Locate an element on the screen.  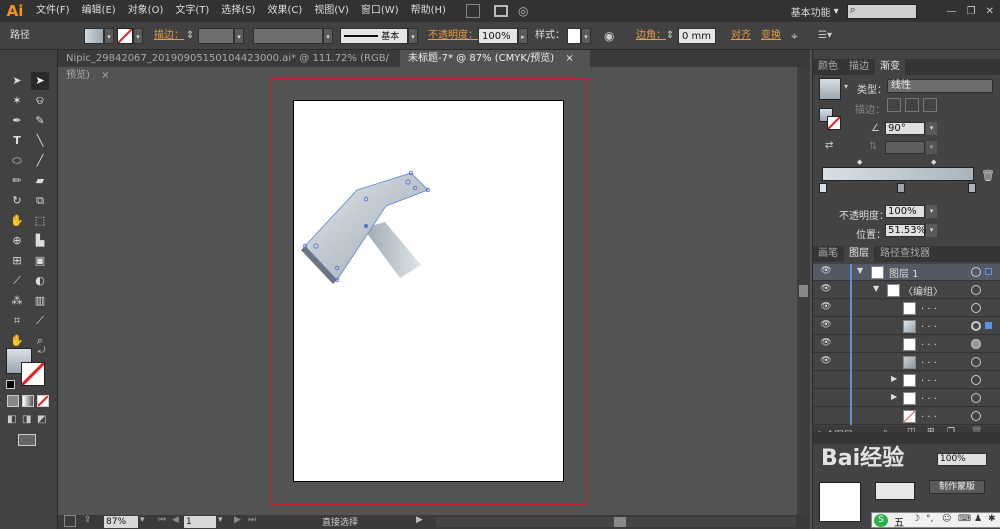
slice-tool-icon: ⟋ is located at coordinates (40, 321).